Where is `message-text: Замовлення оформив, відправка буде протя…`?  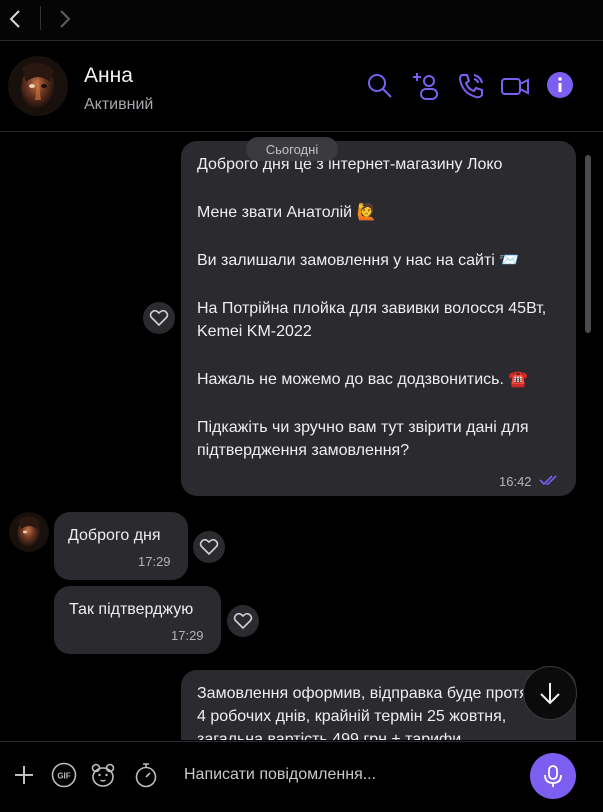
message-text: Замовлення оформив, відправка буде протя… is located at coordinates (375, 712).